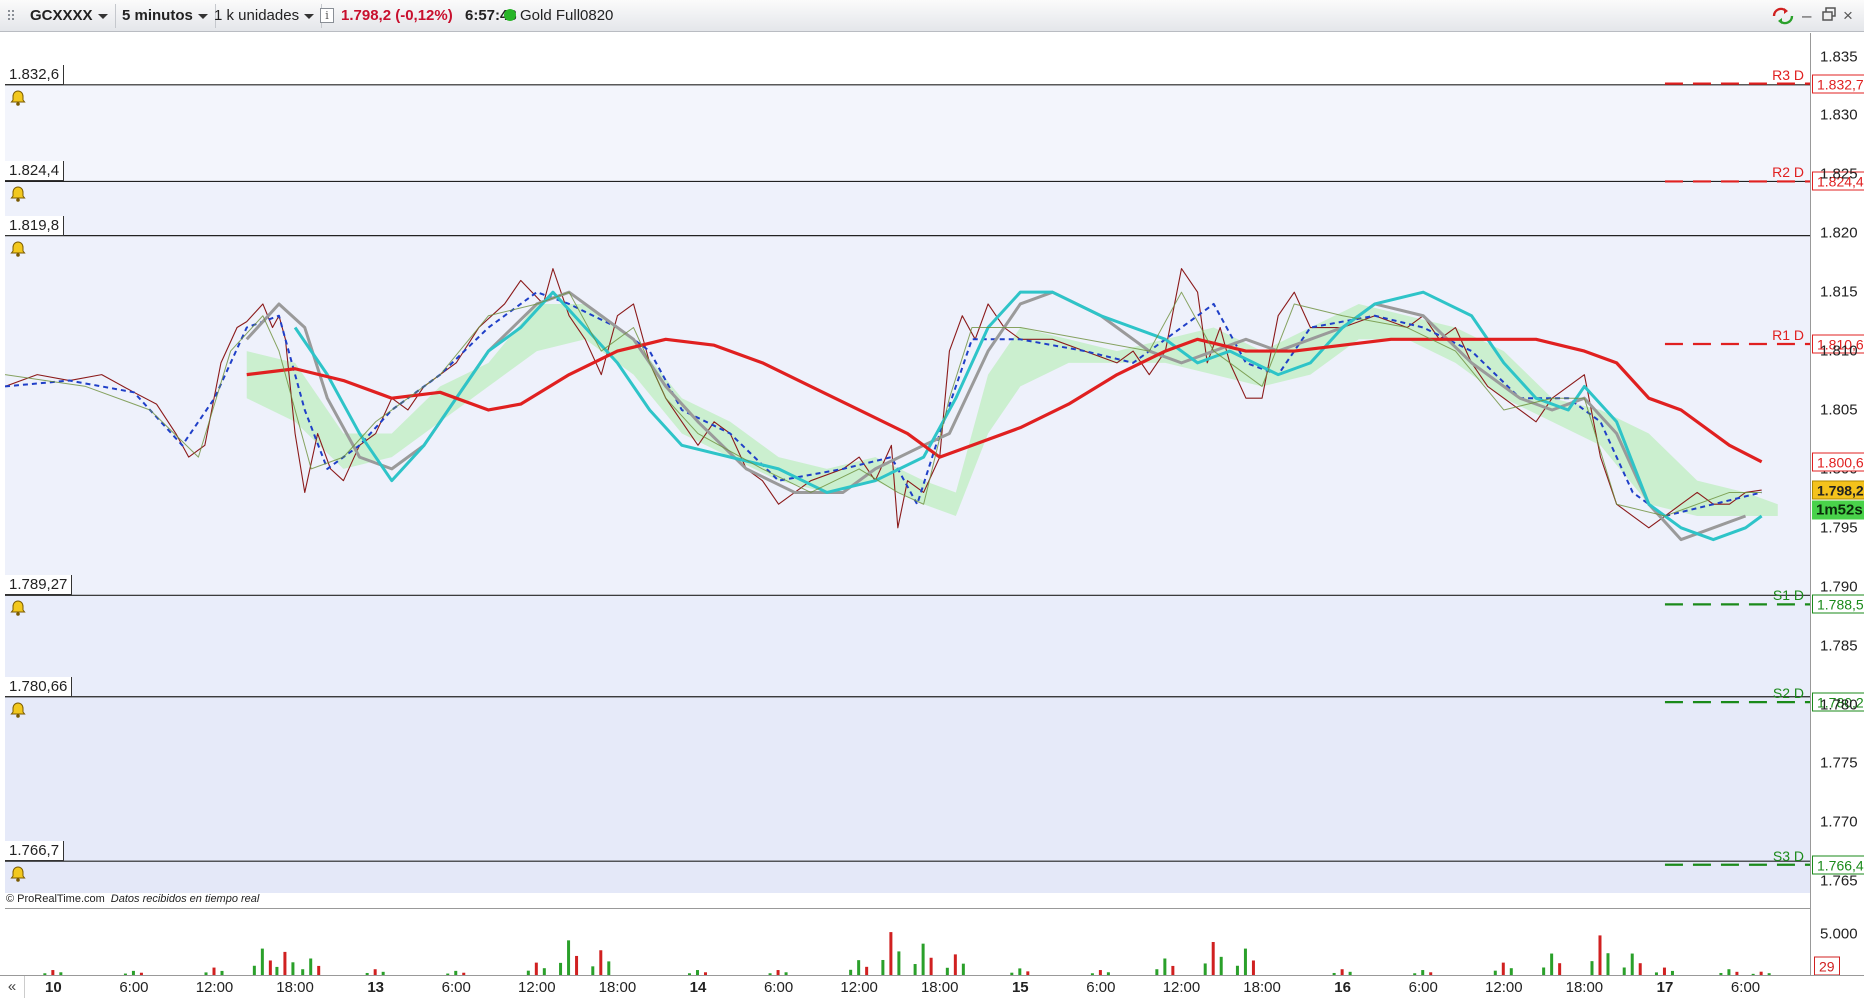 The width and height of the screenshot is (1864, 1001). I want to click on timeframe-label: 5 minutos, so click(157, 15).